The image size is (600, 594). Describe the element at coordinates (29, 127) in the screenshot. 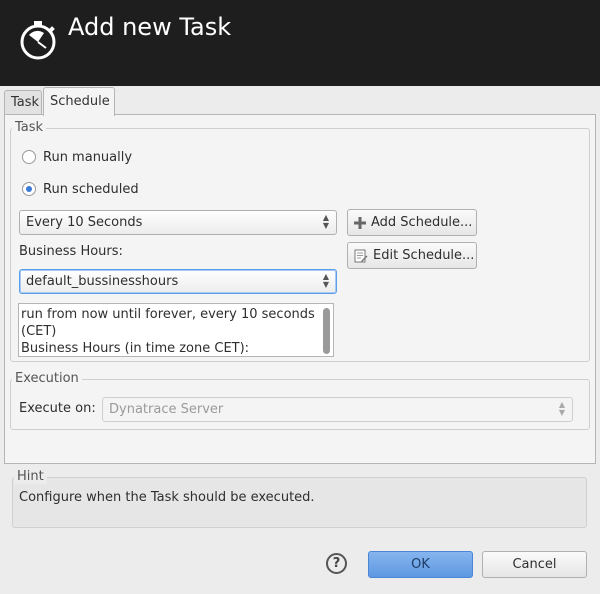

I see `task-group-legend: Task` at that location.